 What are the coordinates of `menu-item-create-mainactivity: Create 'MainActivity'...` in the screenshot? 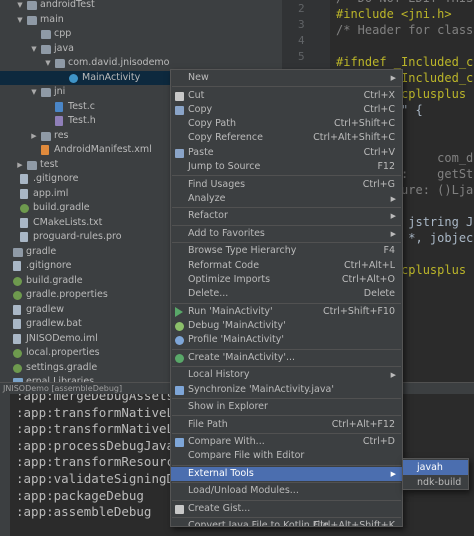 It's located at (286, 358).